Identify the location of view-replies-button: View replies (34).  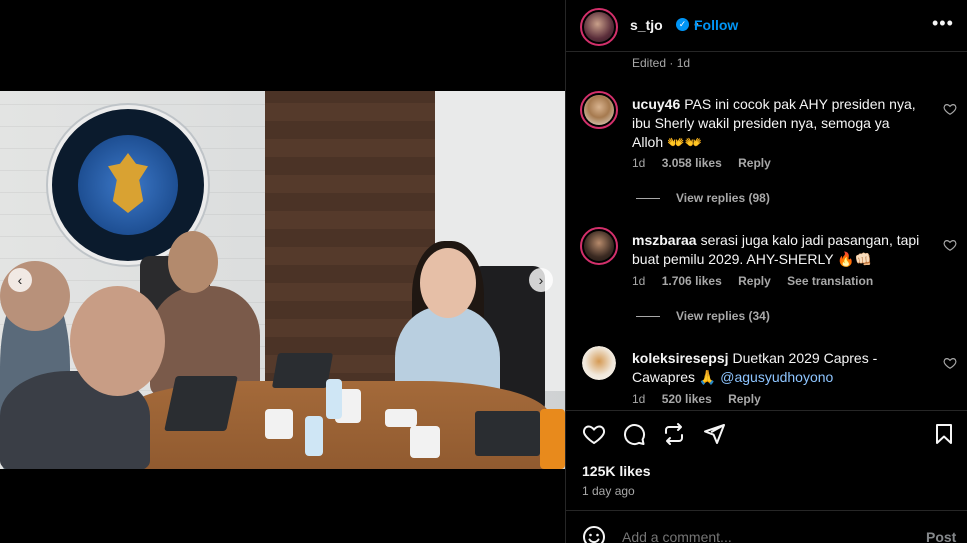
(703, 316).